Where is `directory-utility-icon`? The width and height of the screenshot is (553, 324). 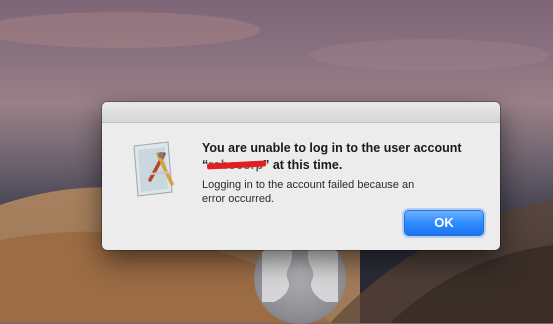 directory-utility-icon is located at coordinates (153, 169).